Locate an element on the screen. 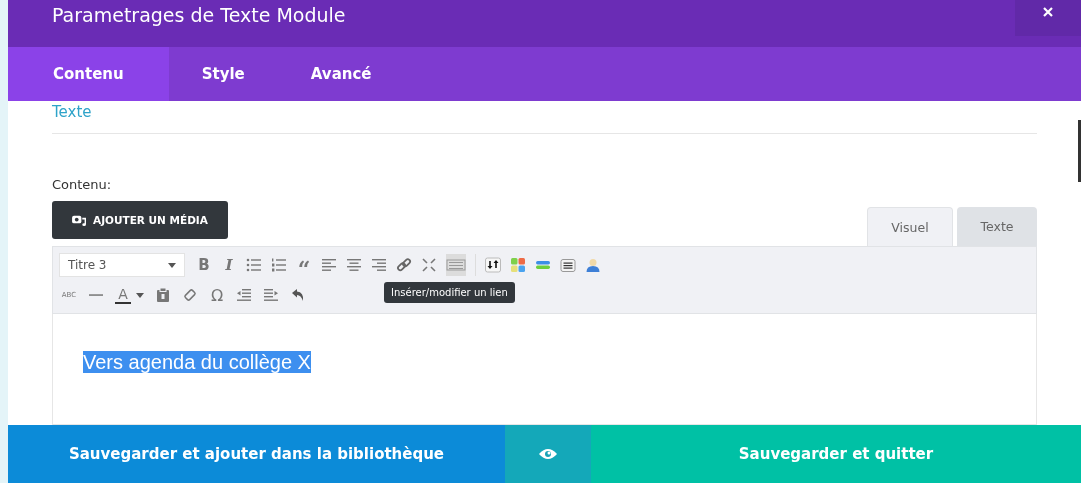 The height and width of the screenshot is (483, 1081). format-select: Titre 3 is located at coordinates (122, 265).